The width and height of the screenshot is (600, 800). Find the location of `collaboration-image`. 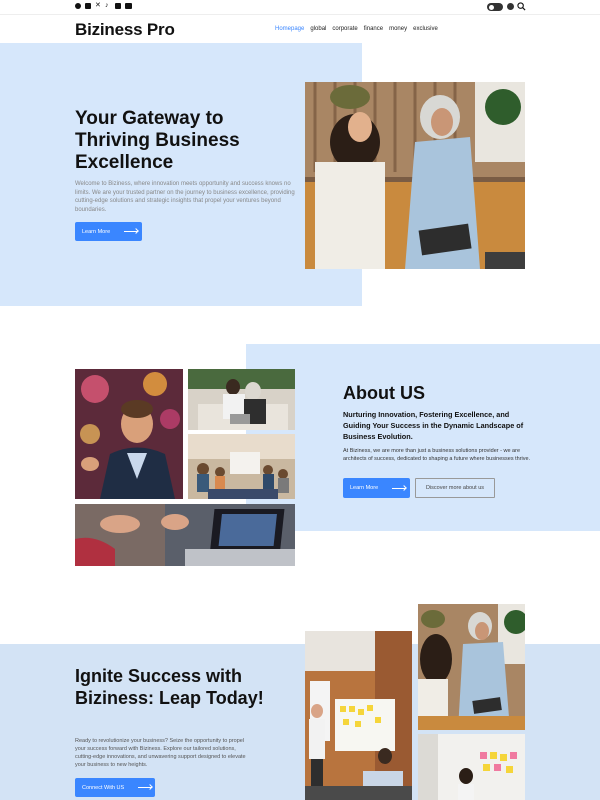

collaboration-image is located at coordinates (471, 667).